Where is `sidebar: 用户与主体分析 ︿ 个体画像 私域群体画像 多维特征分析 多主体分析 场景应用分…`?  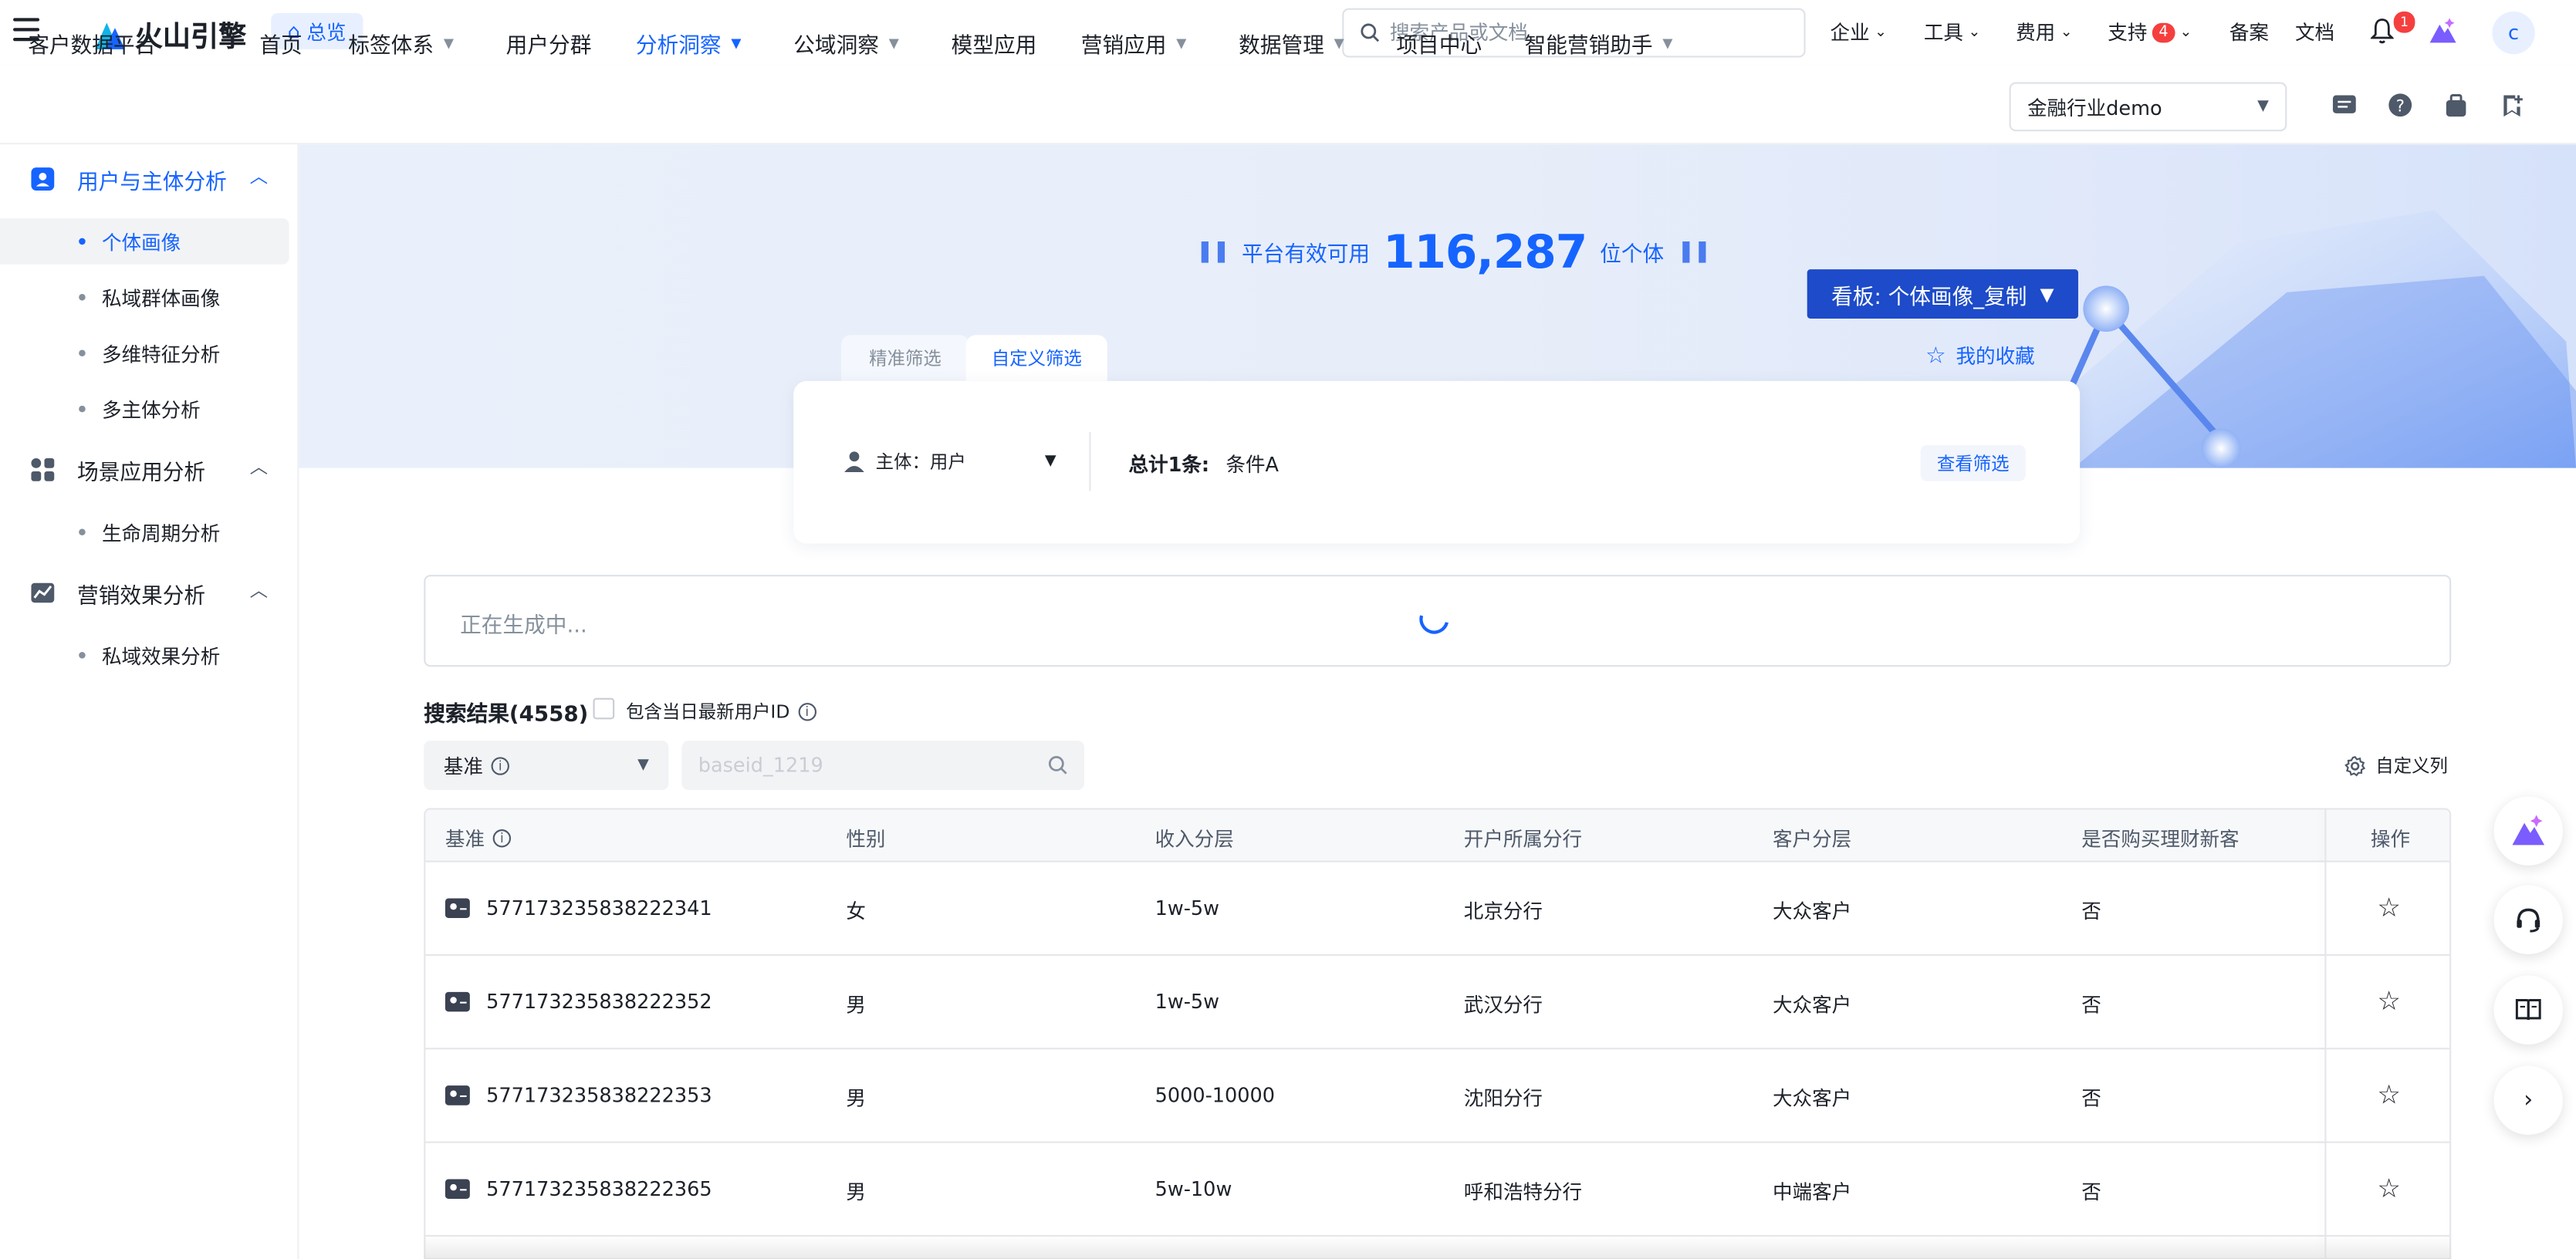
sidebar: 用户与主体分析 ︿ 个体画像 私域群体画像 多维特征分析 多主体分析 场景应用分… is located at coordinates (149, 702).